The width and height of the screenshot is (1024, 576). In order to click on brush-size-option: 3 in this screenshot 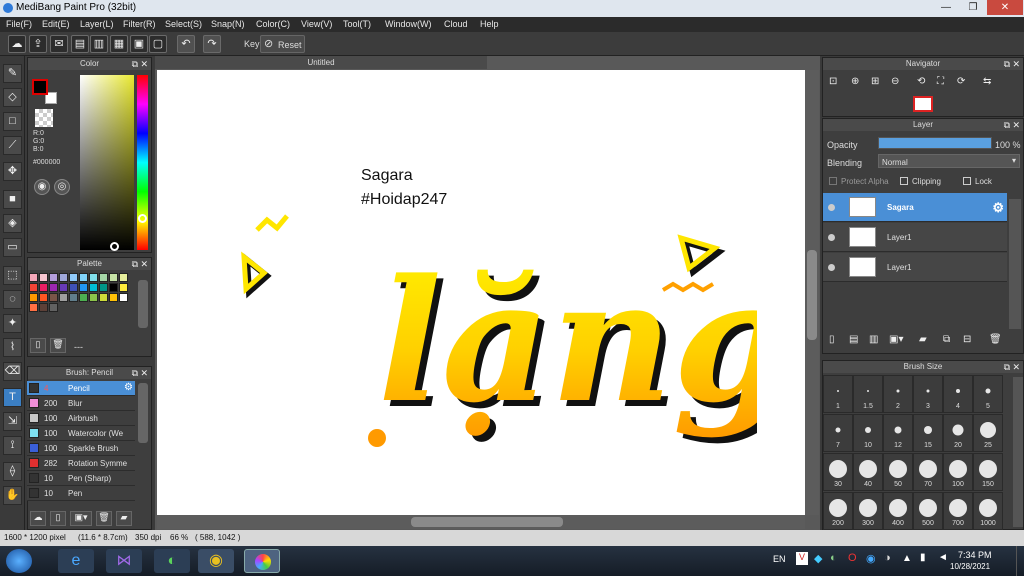, I will do `click(928, 394)`.